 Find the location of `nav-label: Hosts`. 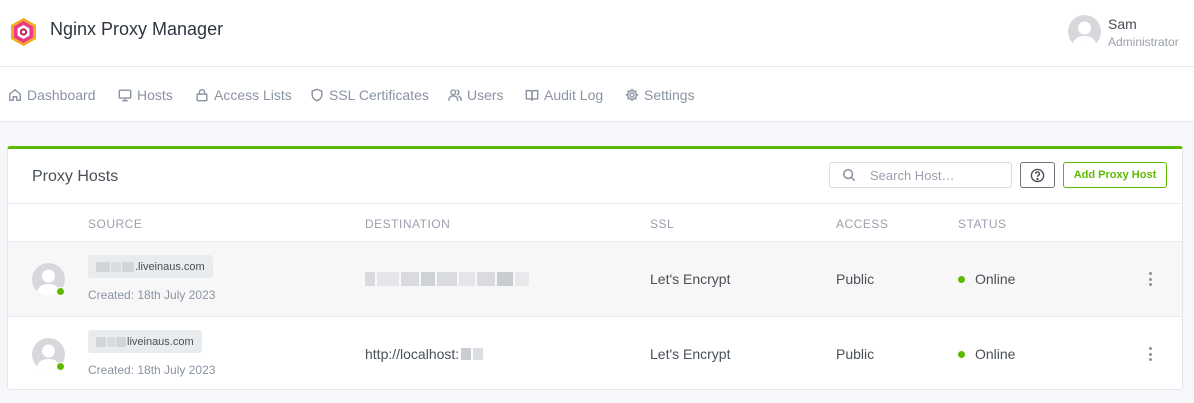

nav-label: Hosts is located at coordinates (155, 95).